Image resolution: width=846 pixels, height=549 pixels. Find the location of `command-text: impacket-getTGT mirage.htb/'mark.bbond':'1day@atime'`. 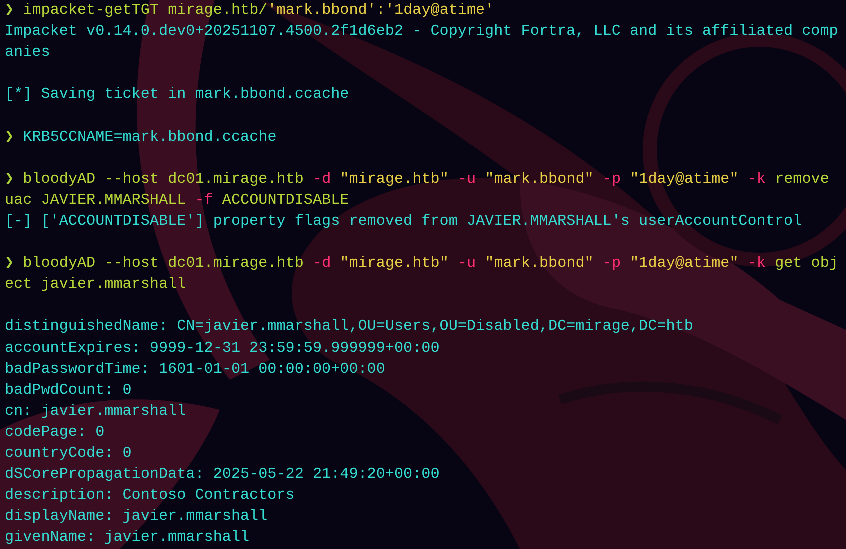

command-text: impacket-getTGT mirage.htb/'mark.bbond':'1day@atime' is located at coordinates (258, 10).